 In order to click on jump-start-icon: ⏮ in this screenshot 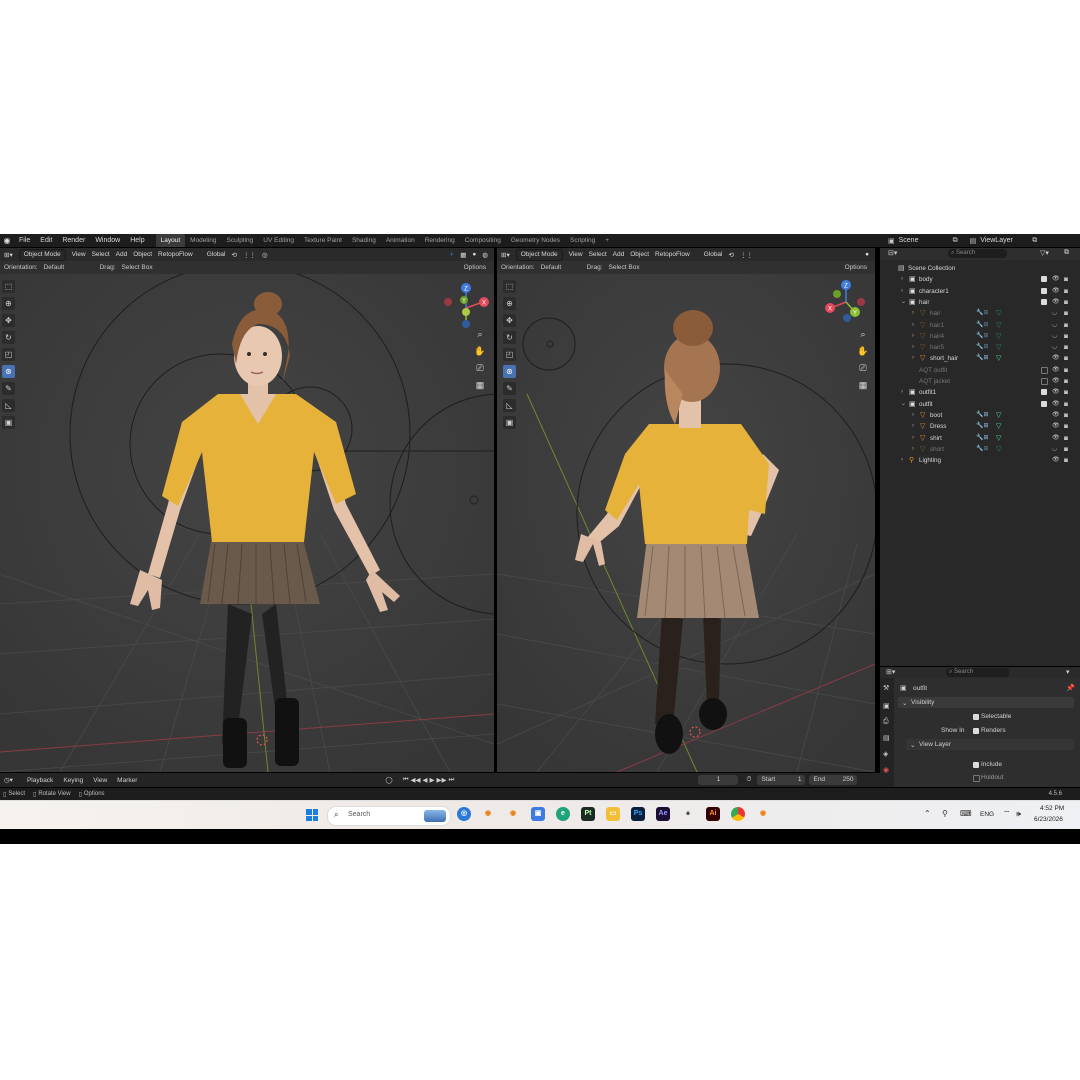, I will do `click(406, 780)`.